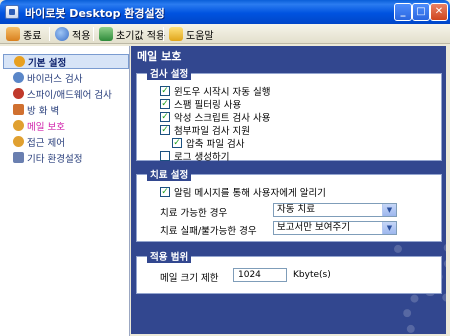 The height and width of the screenshot is (336, 450). What do you see at coordinates (403, 12) in the screenshot?
I see `minimize-button: _` at bounding box center [403, 12].